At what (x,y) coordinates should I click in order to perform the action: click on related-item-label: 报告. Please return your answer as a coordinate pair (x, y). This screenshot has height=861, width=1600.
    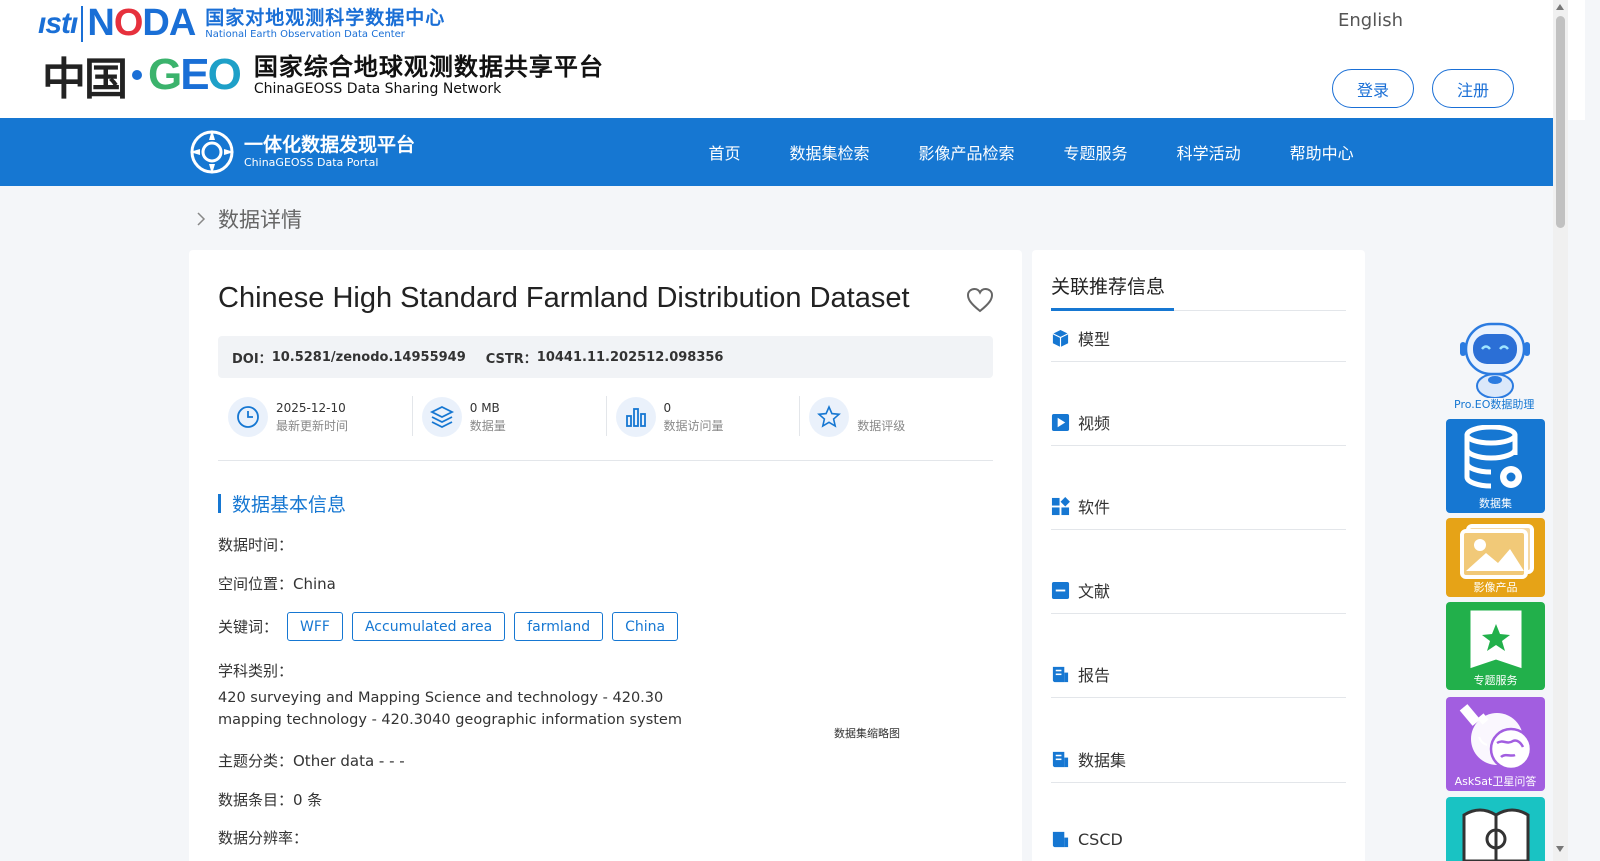
    Looking at the image, I should click on (1094, 675).